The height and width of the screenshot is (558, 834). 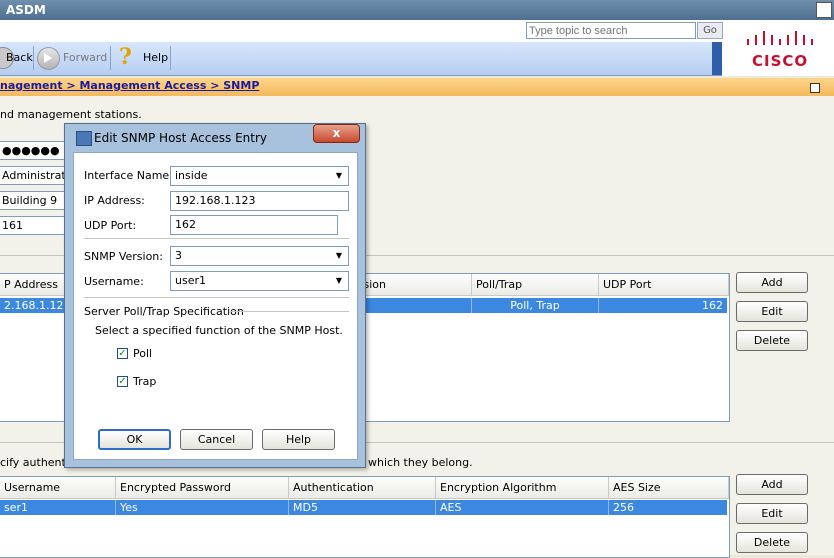 What do you see at coordinates (155, 58) in the screenshot?
I see `help-button: Help` at bounding box center [155, 58].